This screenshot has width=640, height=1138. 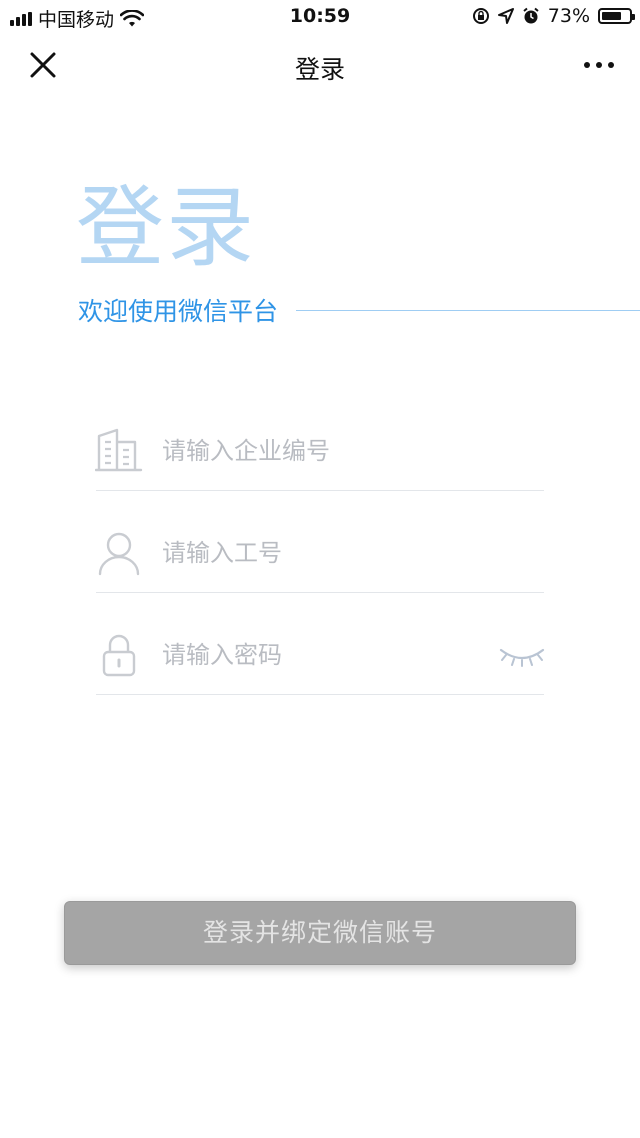 I want to click on password-input, so click(x=322, y=655).